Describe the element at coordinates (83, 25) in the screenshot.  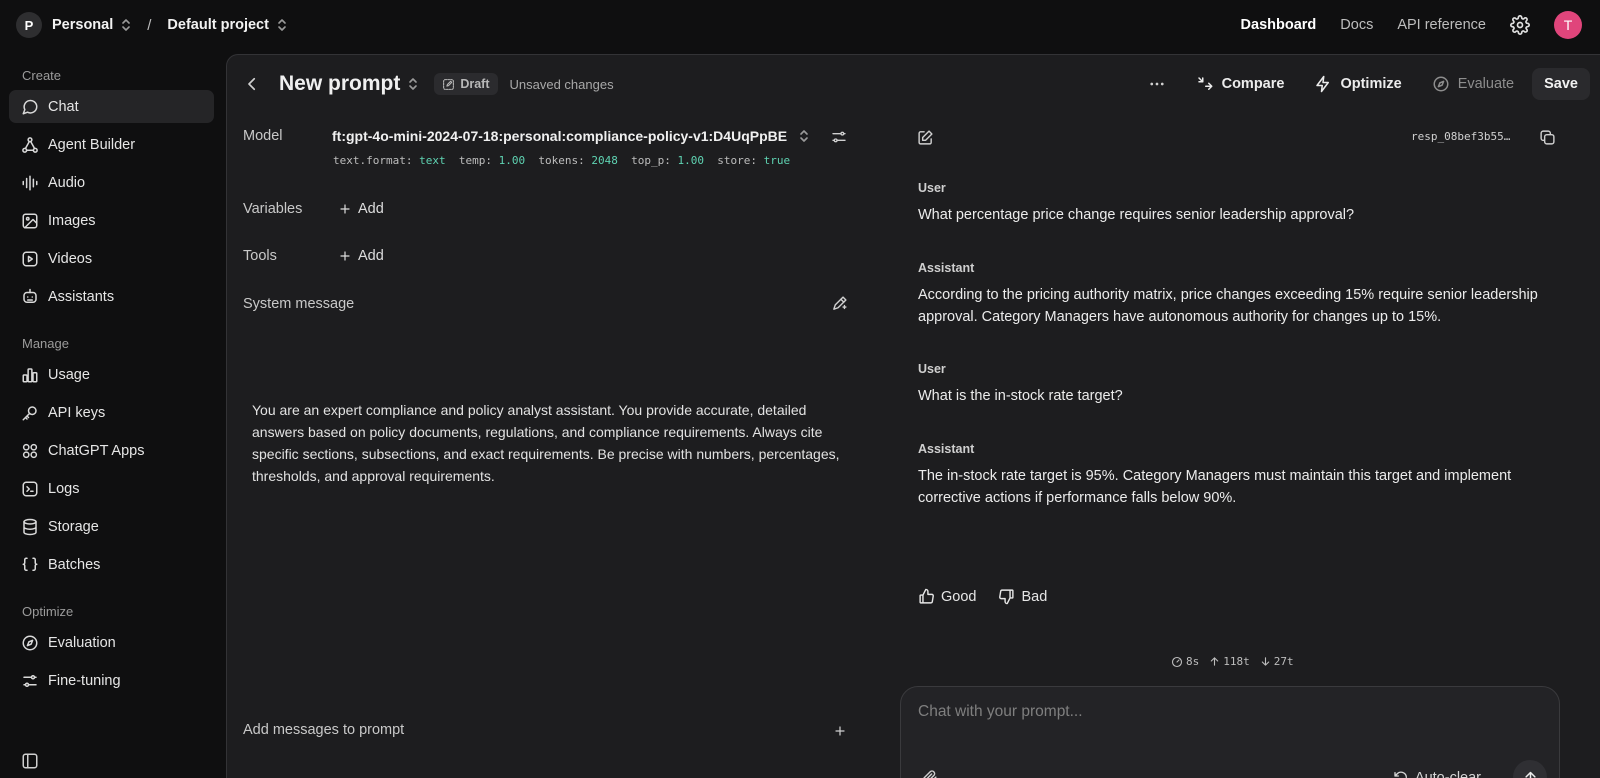
I see `workspace-name: Personal` at that location.